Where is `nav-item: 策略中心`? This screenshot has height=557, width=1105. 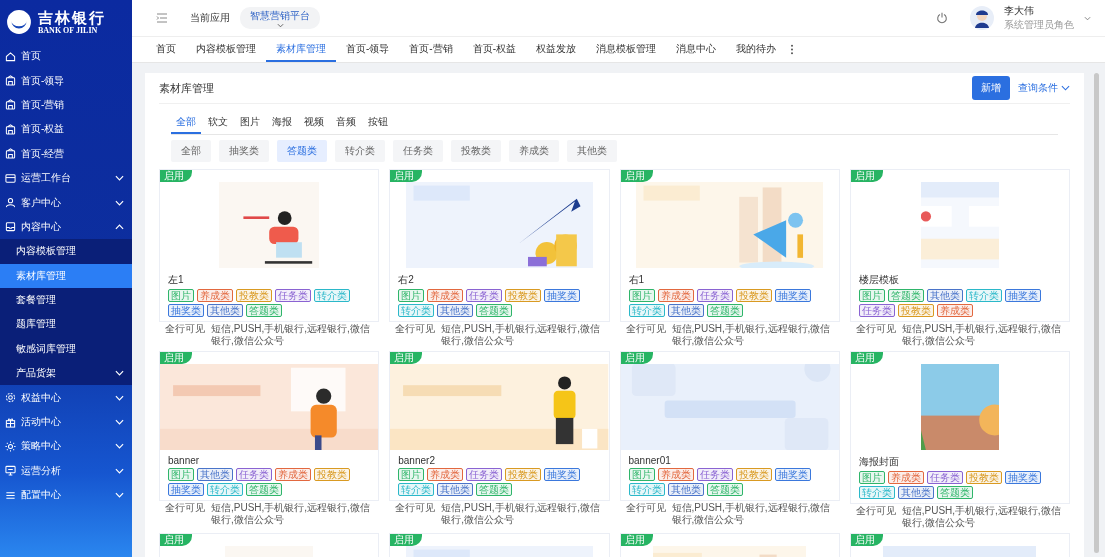
nav-item: 策略中心 is located at coordinates (66, 446).